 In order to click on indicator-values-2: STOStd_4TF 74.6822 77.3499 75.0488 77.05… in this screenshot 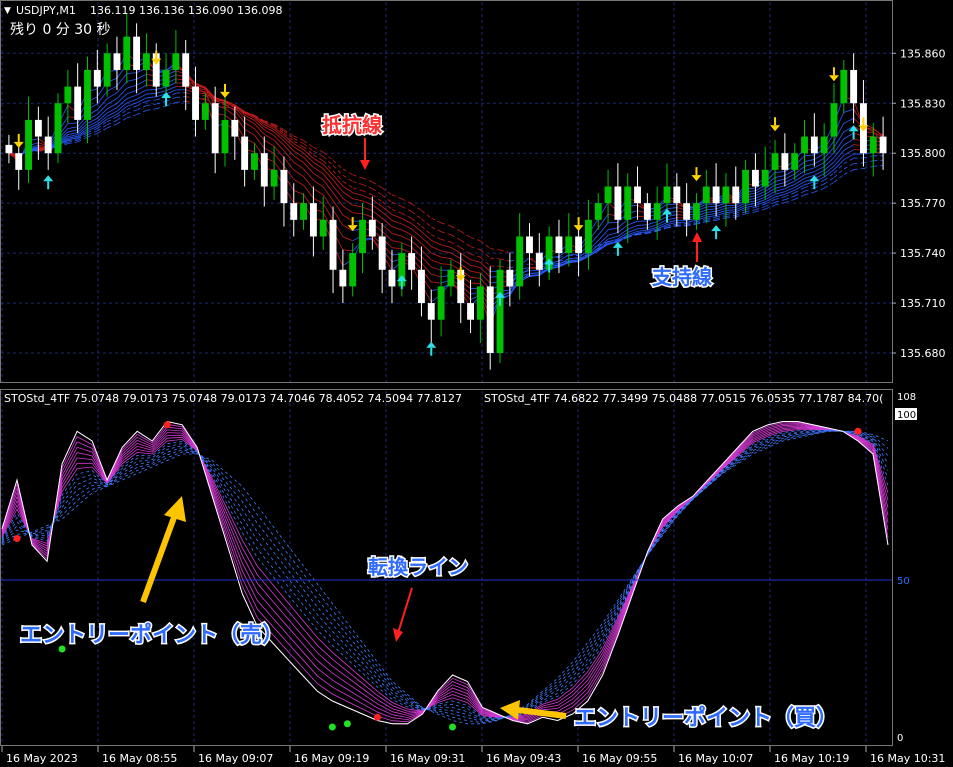, I will do `click(683, 398)`.